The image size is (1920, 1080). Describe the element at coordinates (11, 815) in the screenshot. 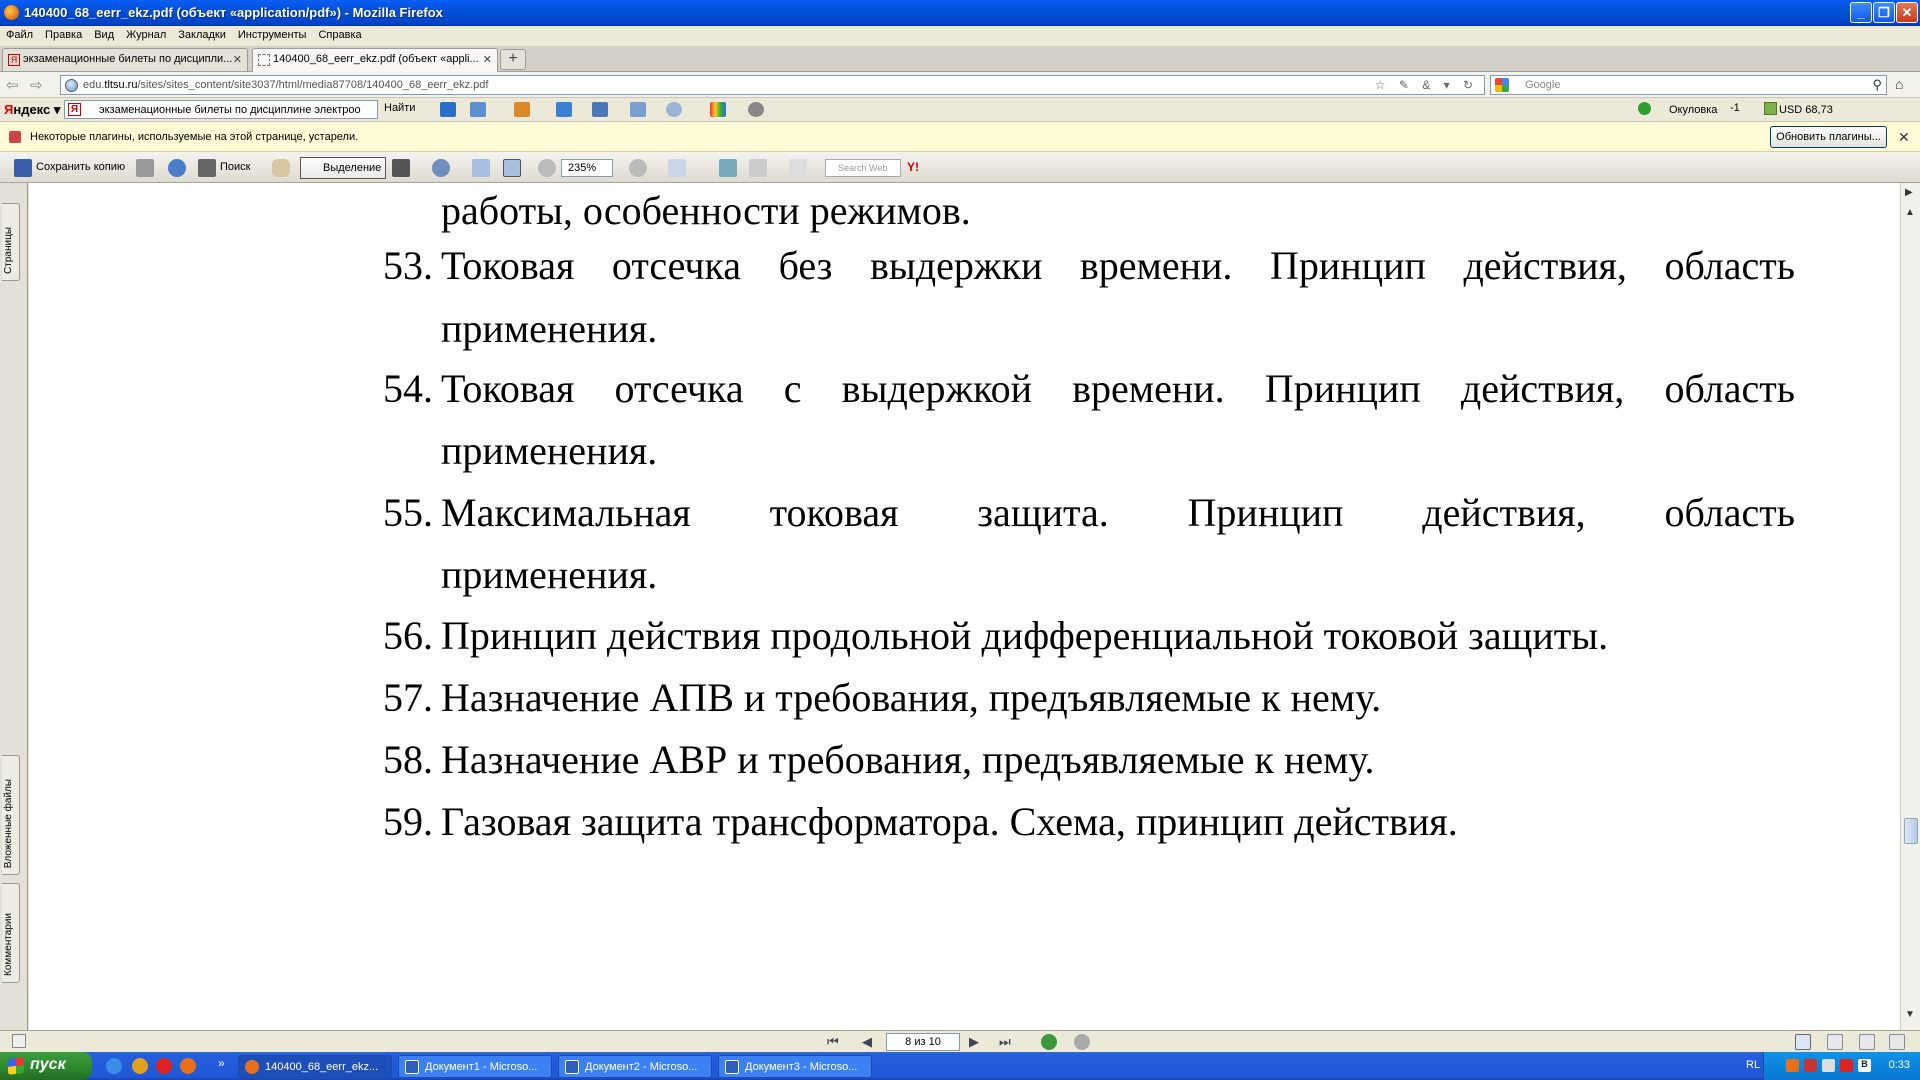

I see `tab-attachments: Вложенные файлы` at that location.